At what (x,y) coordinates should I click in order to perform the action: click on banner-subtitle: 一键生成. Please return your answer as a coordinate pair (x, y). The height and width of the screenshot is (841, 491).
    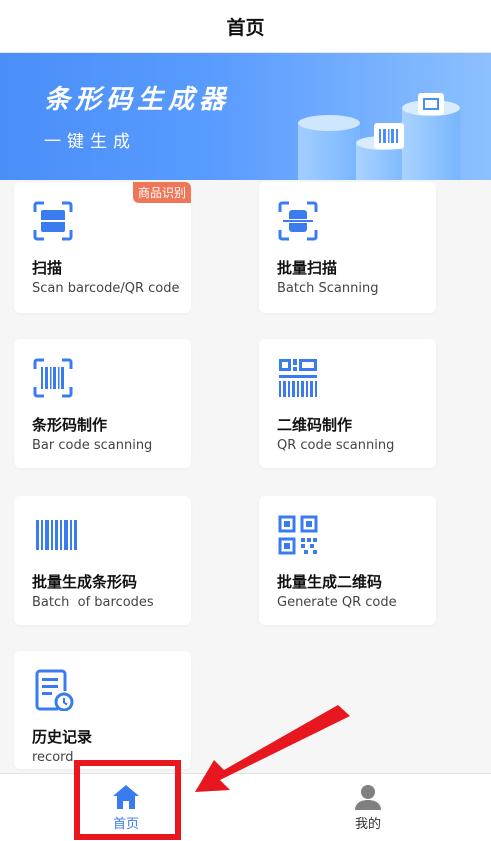
    Looking at the image, I should click on (90, 142).